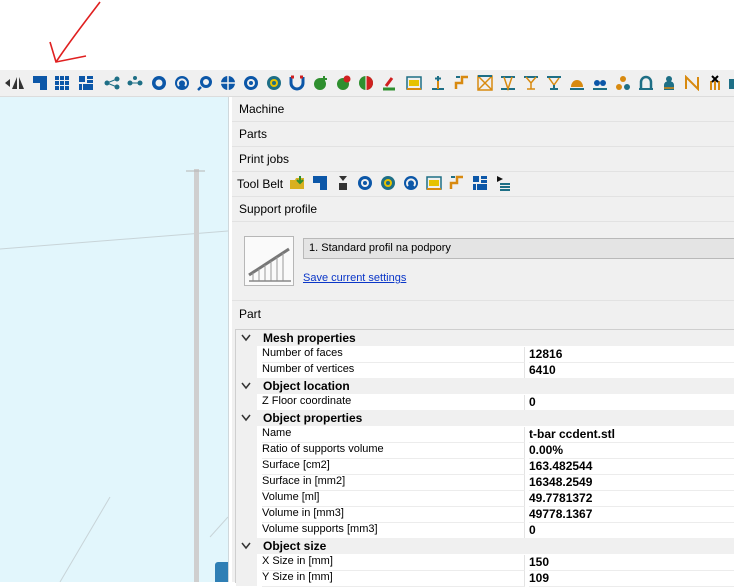 This screenshot has height=587, width=734. What do you see at coordinates (343, 83) in the screenshot?
I see `remove-sphere-icon` at bounding box center [343, 83].